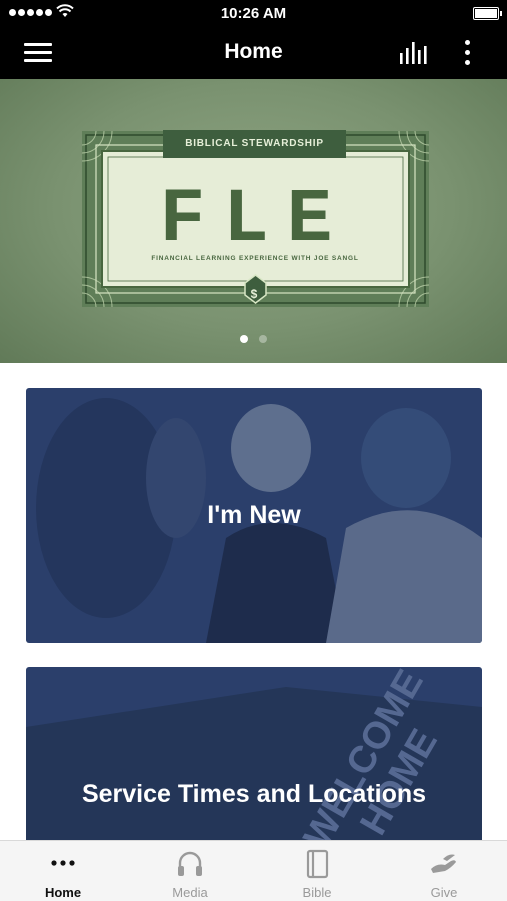  What do you see at coordinates (253, 52) in the screenshot?
I see `top-navigation-bar: Home` at bounding box center [253, 52].